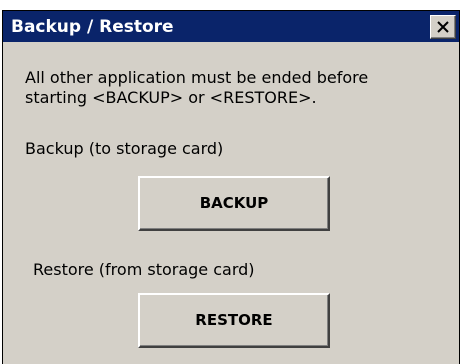 The width and height of the screenshot is (462, 364). Describe the element at coordinates (231, 26) in the screenshot. I see `title-bar: Backup / Restore` at that location.